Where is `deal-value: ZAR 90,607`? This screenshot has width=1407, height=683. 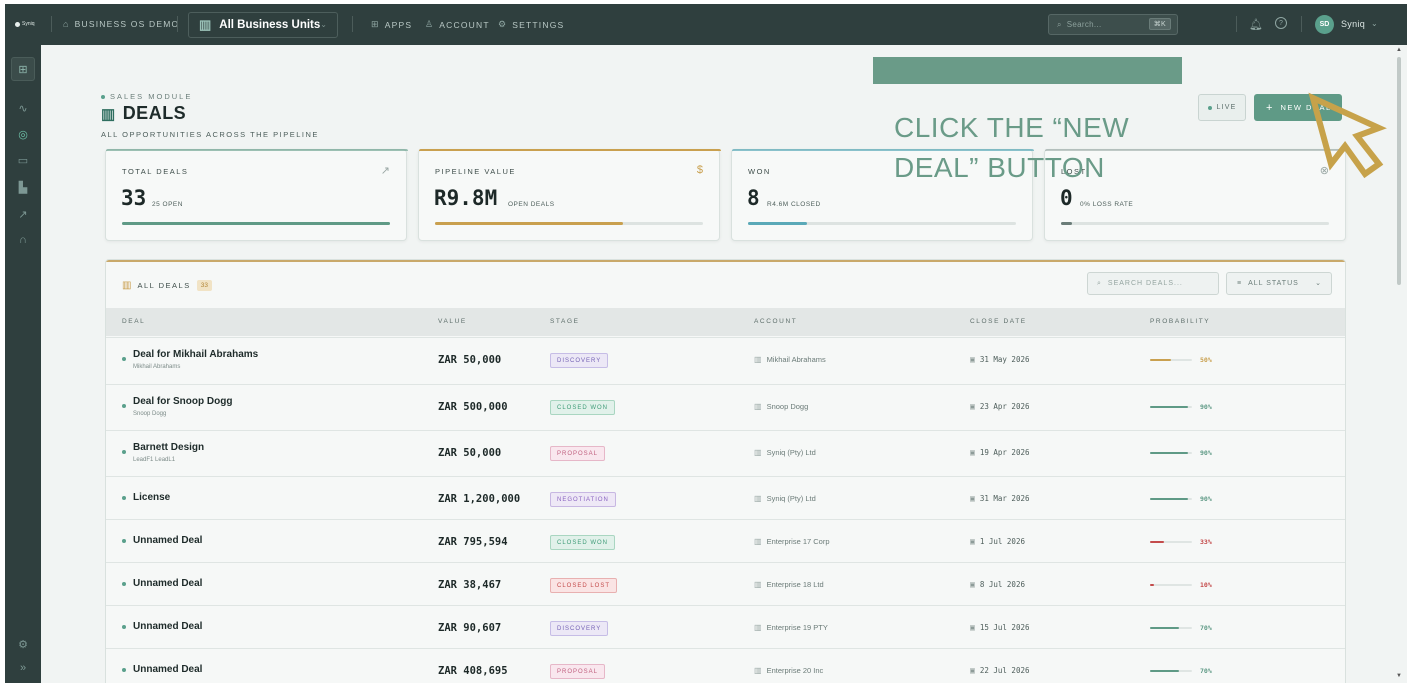
deal-value: ZAR 90,607 is located at coordinates (470, 628).